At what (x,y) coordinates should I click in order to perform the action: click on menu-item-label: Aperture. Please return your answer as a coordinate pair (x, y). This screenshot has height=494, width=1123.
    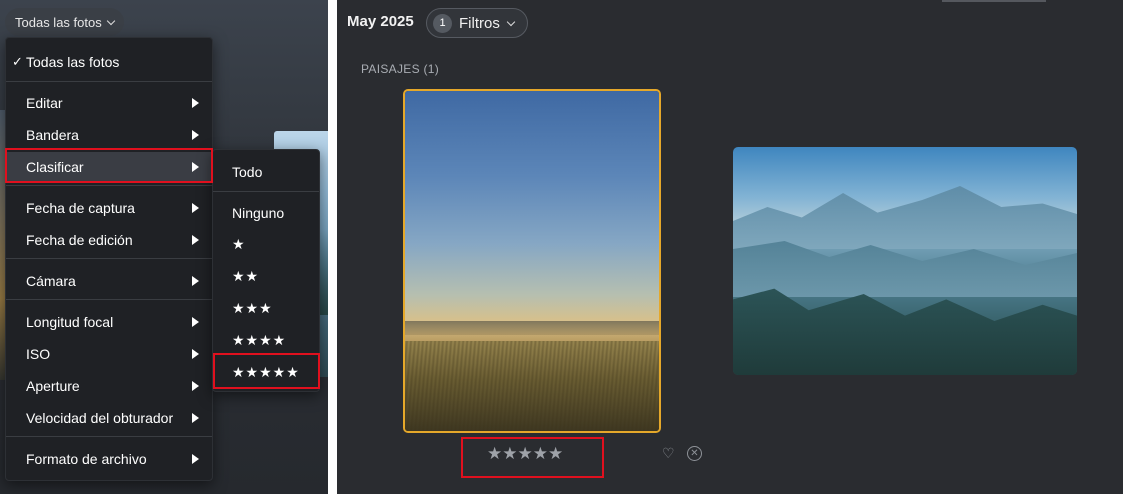
    Looking at the image, I should click on (53, 386).